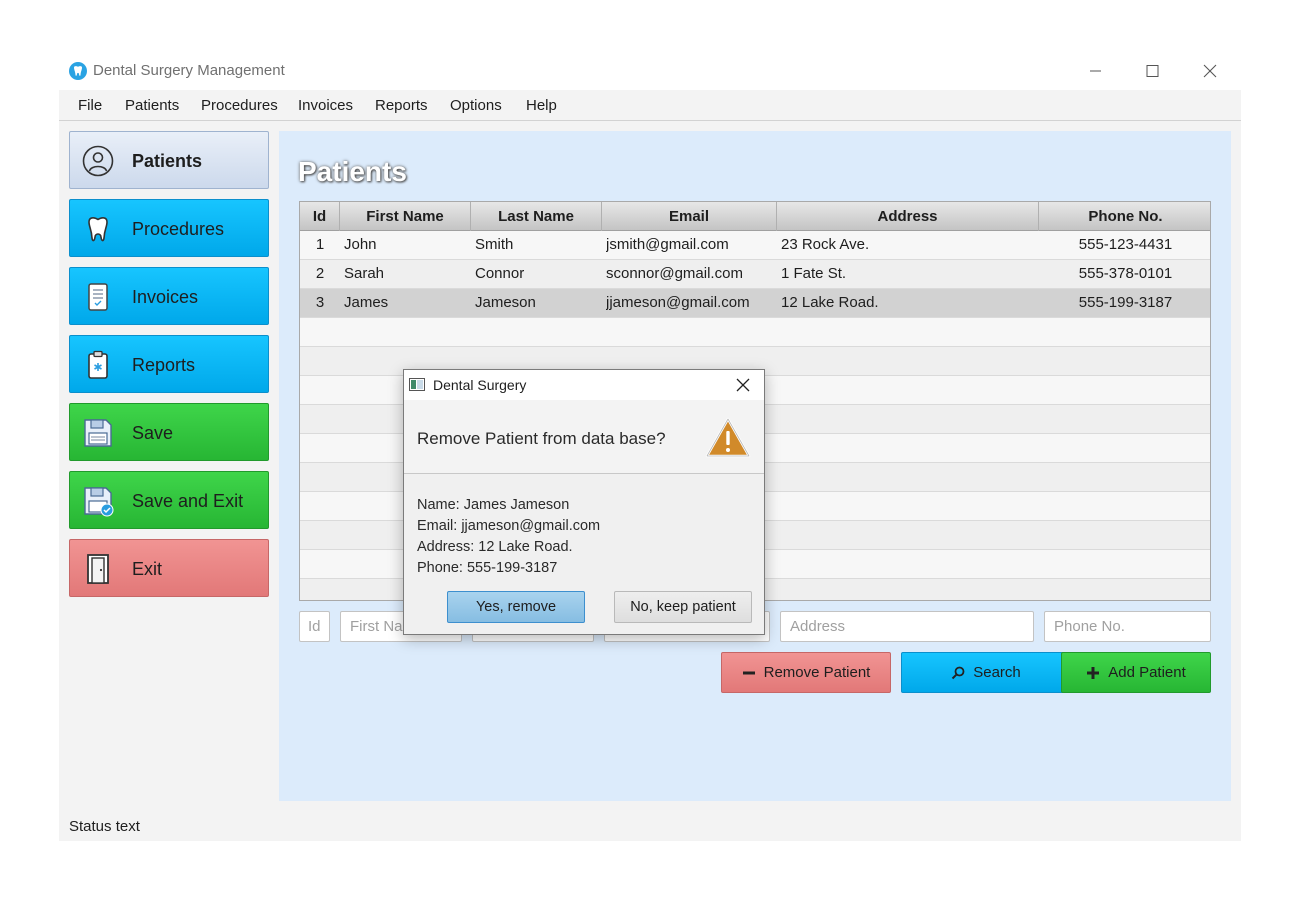  What do you see at coordinates (98, 433) in the screenshot?
I see `floppy-disk-icon` at bounding box center [98, 433].